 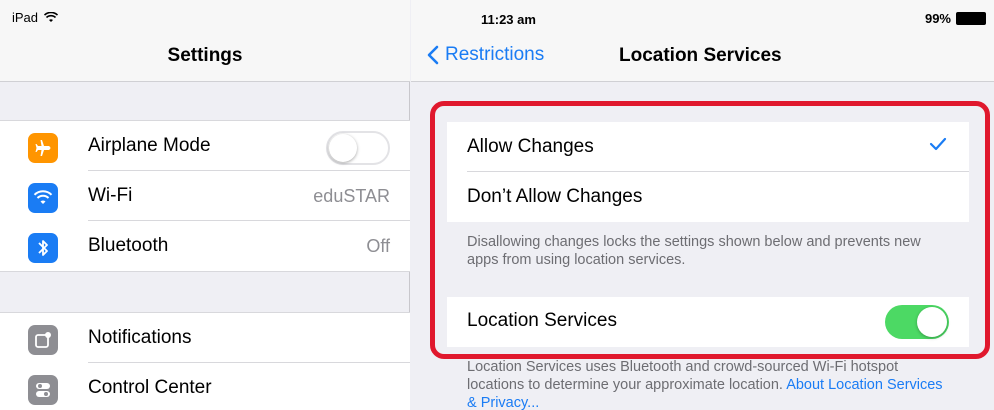 What do you see at coordinates (508, 19) in the screenshot?
I see `status-time: 11:23 am` at bounding box center [508, 19].